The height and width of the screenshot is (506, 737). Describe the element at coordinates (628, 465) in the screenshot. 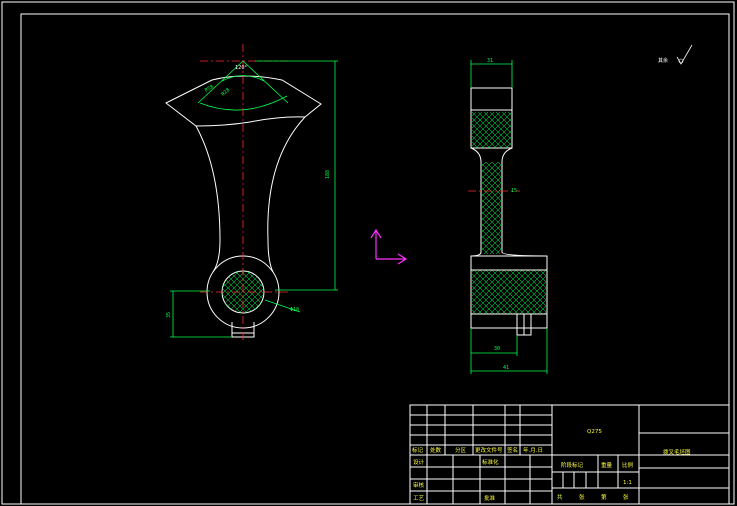

I see `svg-text: 比例` at that location.